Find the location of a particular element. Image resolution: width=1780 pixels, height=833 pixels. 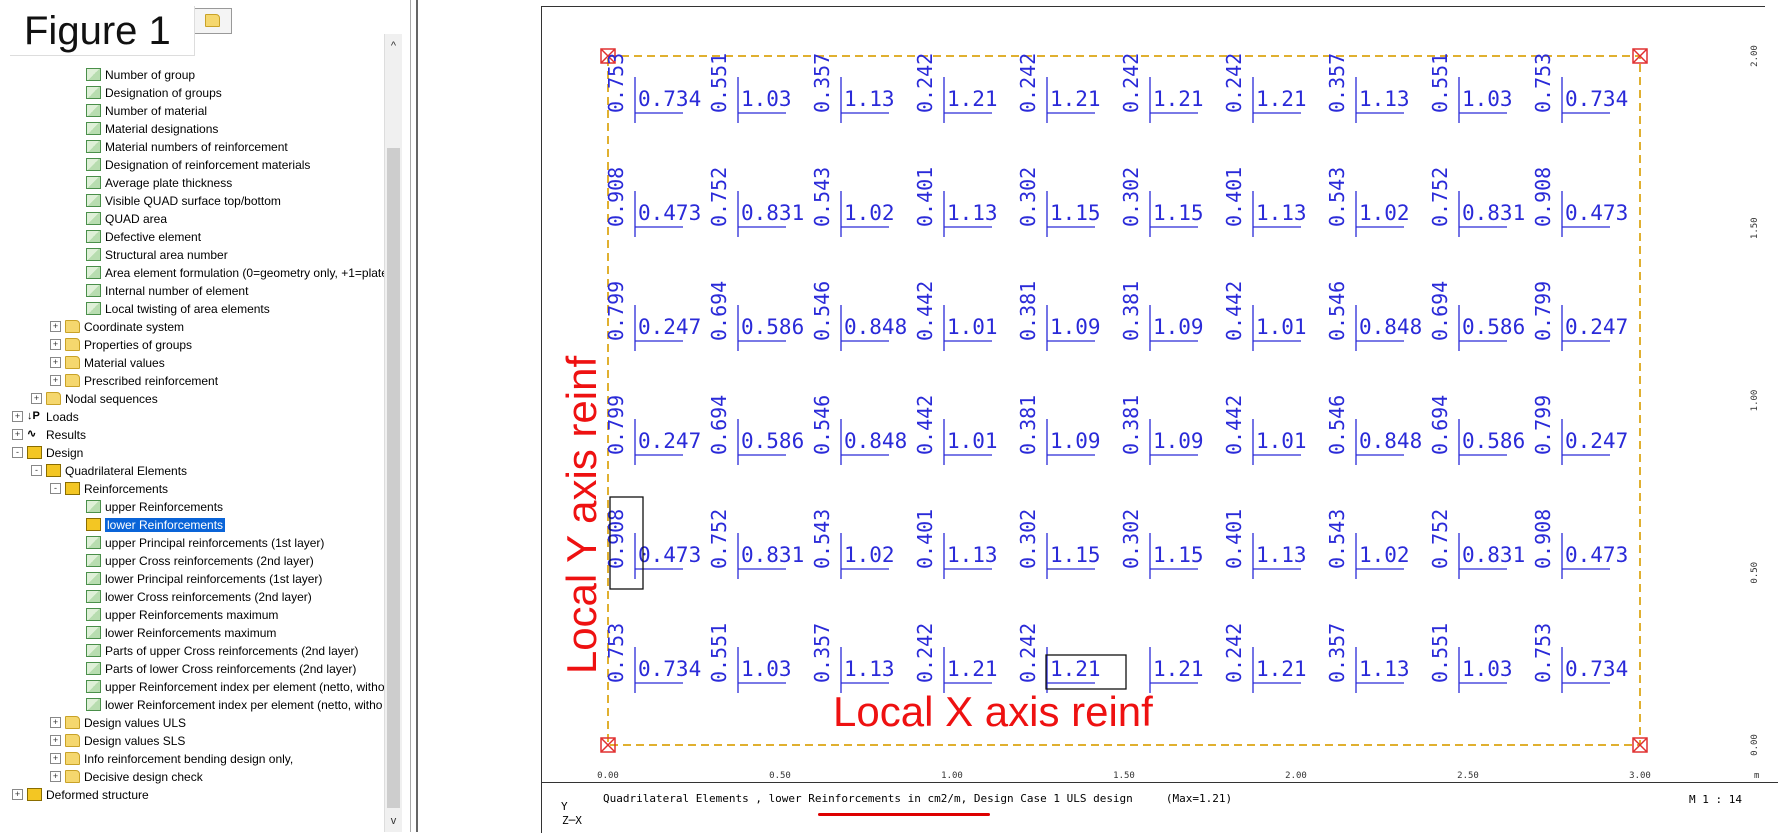

local-y-reinf-value: 0.401 is located at coordinates (925, 539).